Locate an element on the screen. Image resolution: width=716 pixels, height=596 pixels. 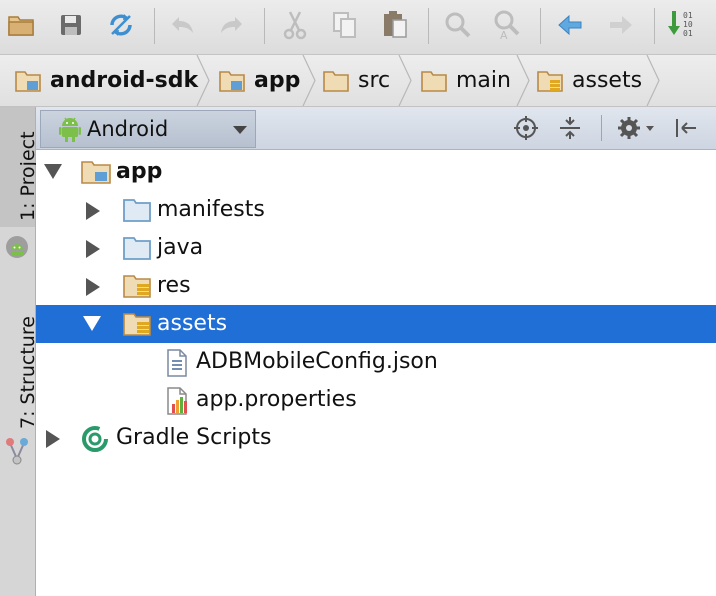
forward-icon is located at coordinates (621, 25).